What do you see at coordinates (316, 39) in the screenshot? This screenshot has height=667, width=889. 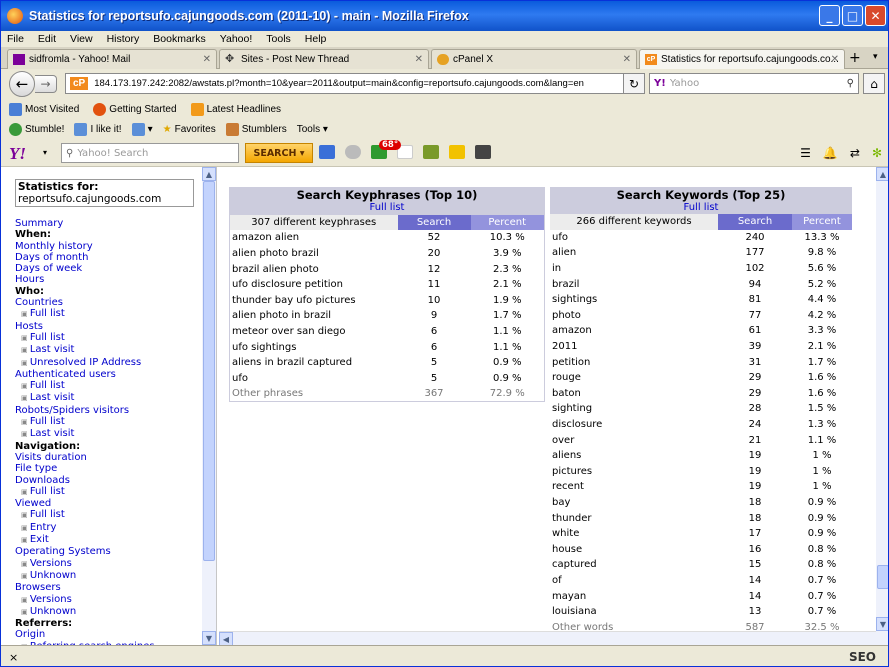 I see `menu-help: Help` at bounding box center [316, 39].